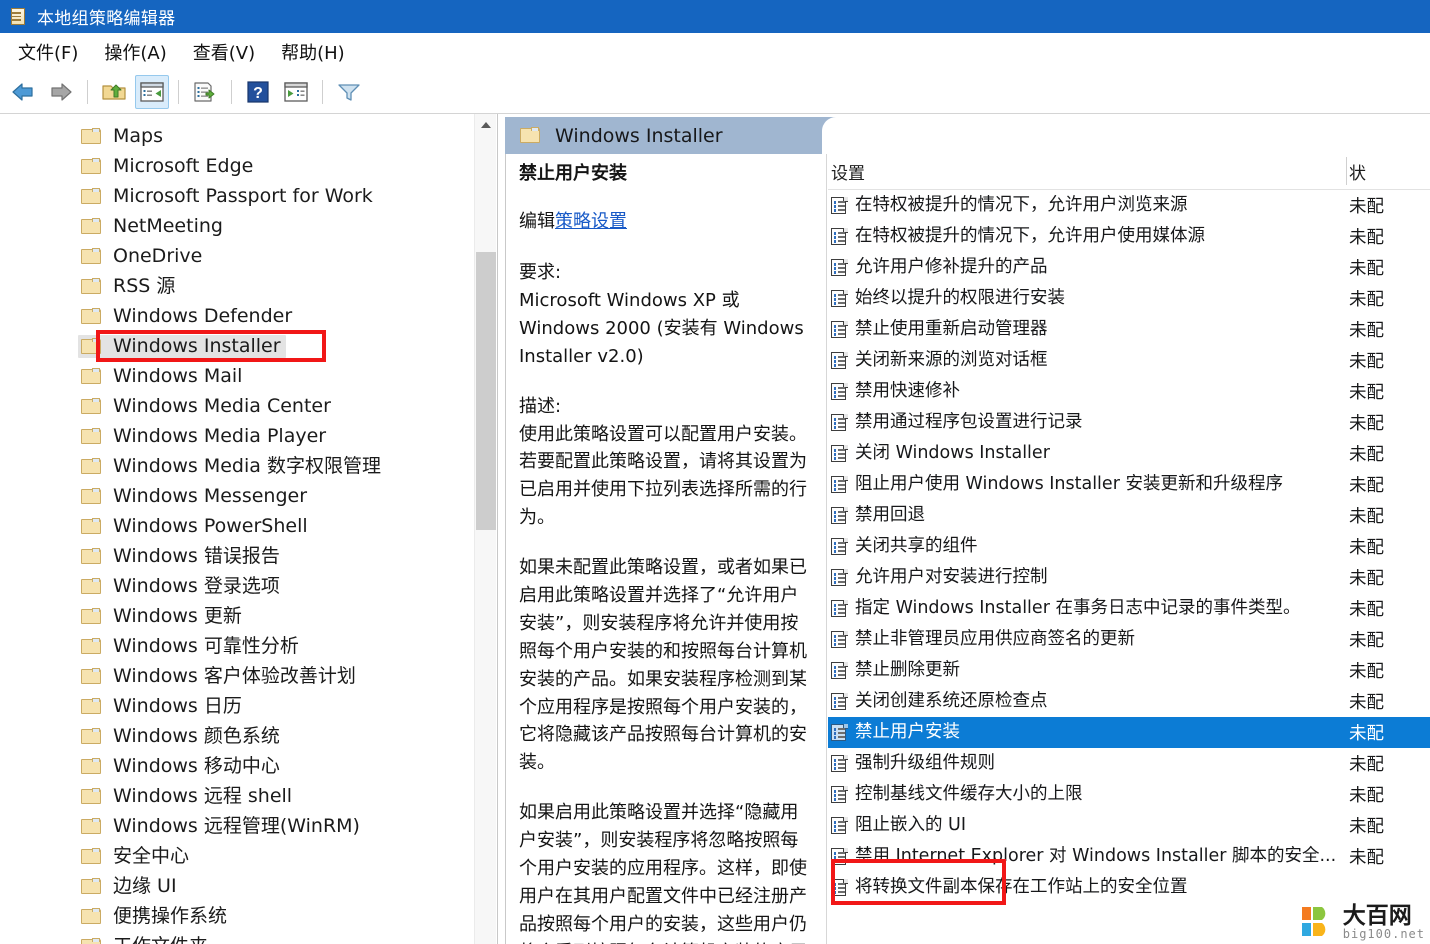 This screenshot has width=1430, height=944. What do you see at coordinates (237, 406) in the screenshot?
I see `tree-item: Windows Media Center` at bounding box center [237, 406].